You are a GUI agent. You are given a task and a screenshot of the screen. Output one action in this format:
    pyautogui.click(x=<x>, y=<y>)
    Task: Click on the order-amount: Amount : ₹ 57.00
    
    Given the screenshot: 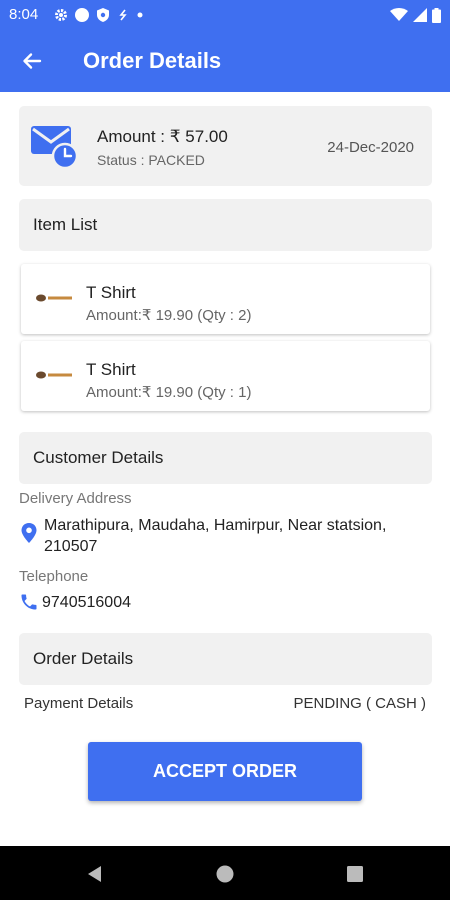 What is the action you would take?
    pyautogui.click(x=162, y=136)
    